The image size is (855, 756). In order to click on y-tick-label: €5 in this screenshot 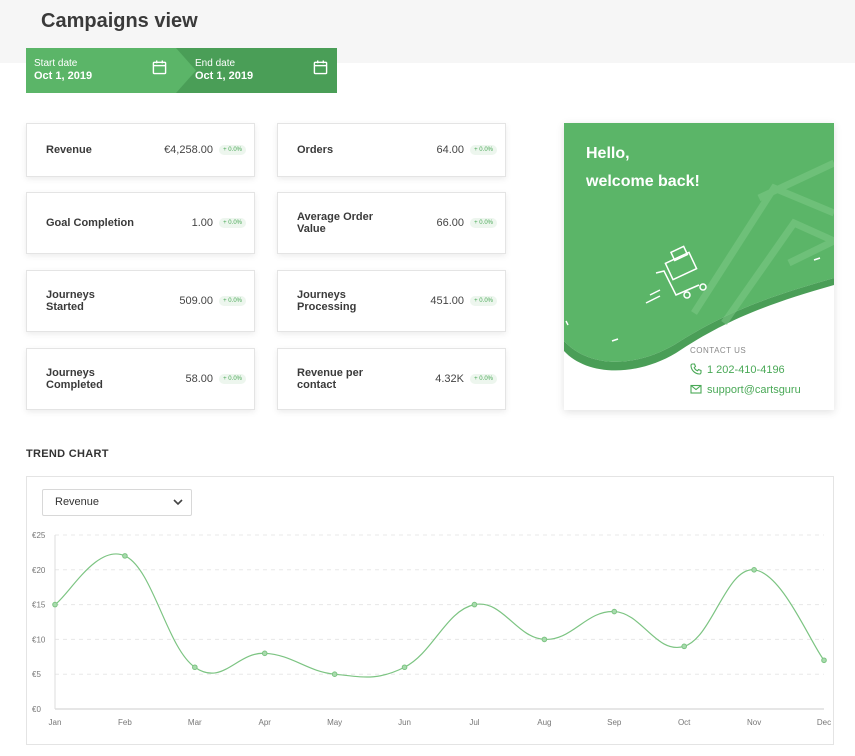, I will do `click(36, 674)`.